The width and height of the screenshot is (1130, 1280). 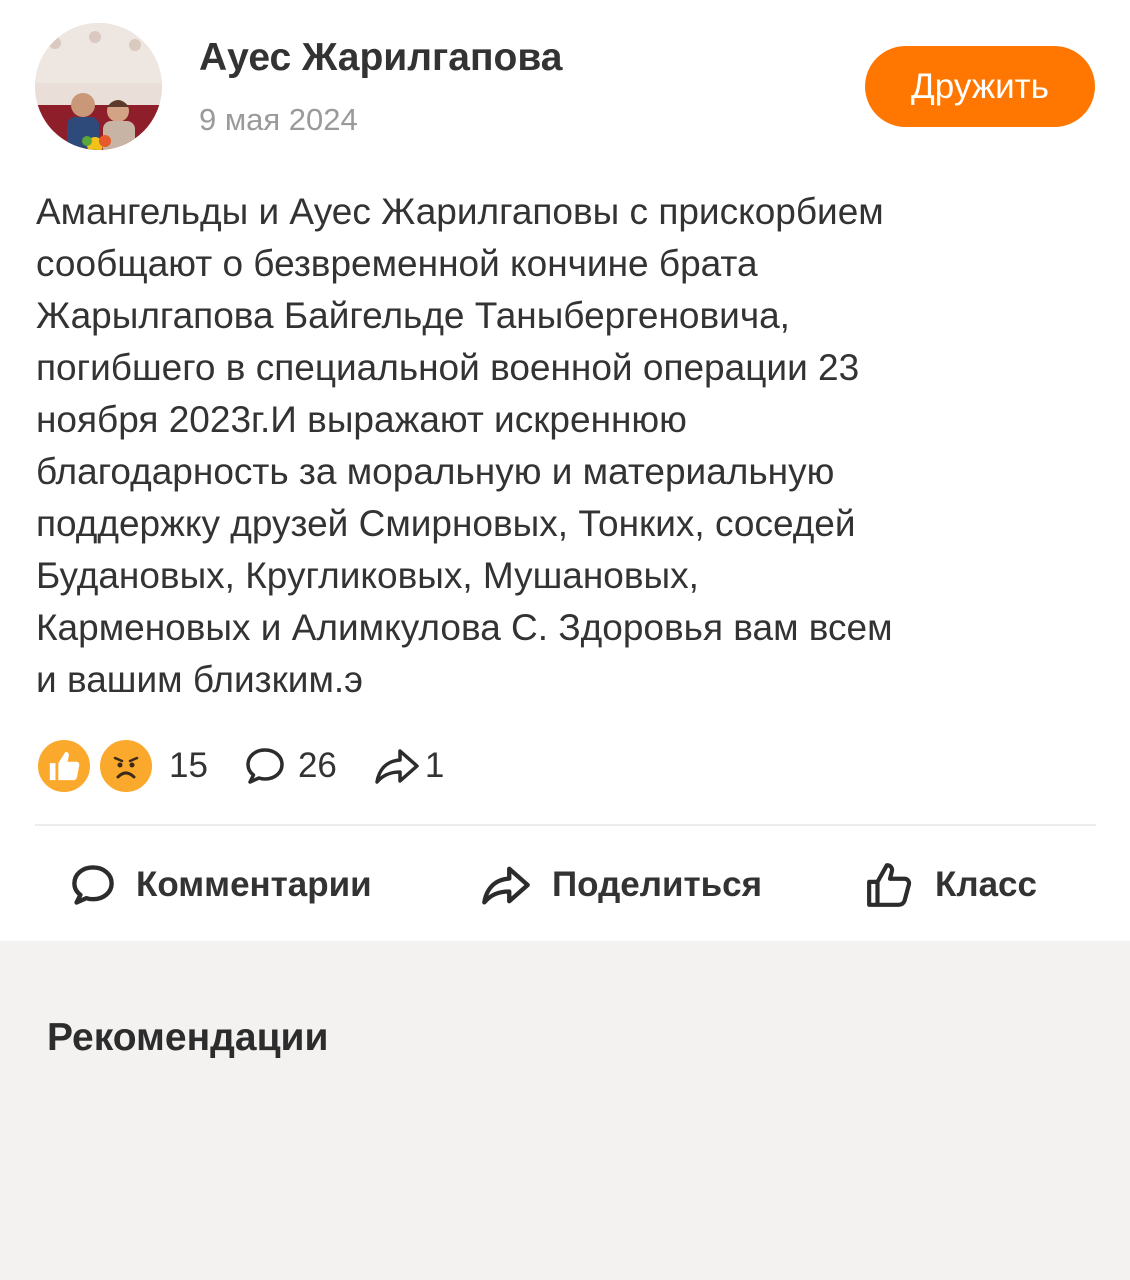 I want to click on like-button-label: Класс, so click(x=986, y=884).